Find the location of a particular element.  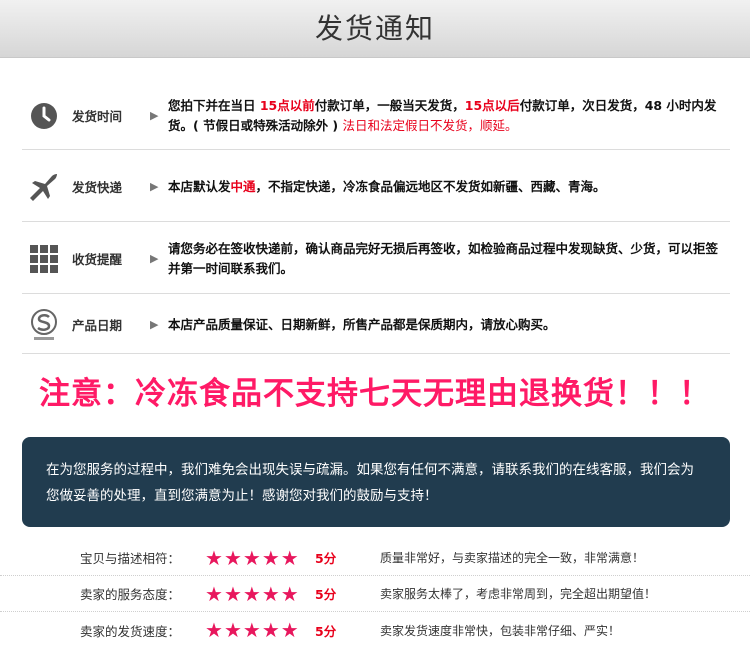

row-description: 本店默认发中通，不指定快递，冷冻食品偏远地区不发货如新疆、西藏、青海。 is located at coordinates (447, 187).